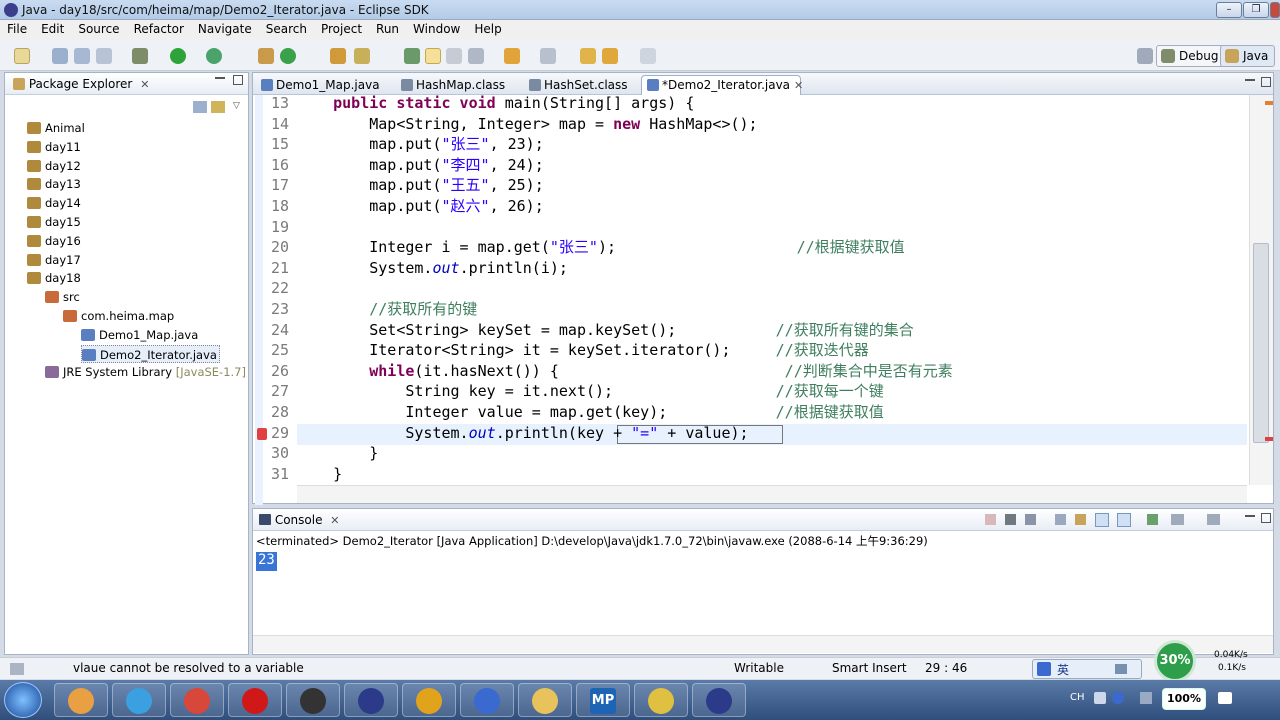  I want to click on search-tool-icon, so click(362, 56).